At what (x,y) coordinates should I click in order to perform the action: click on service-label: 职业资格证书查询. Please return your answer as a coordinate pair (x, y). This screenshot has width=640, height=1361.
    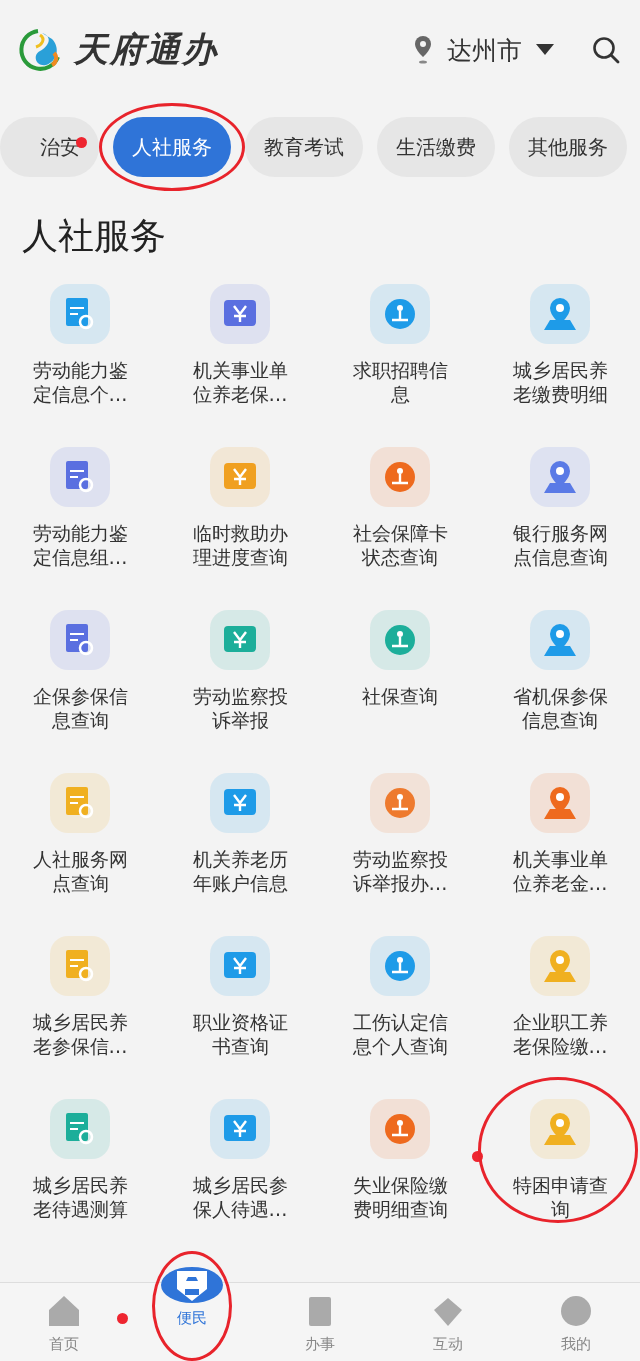
    Looking at the image, I should click on (240, 1034).